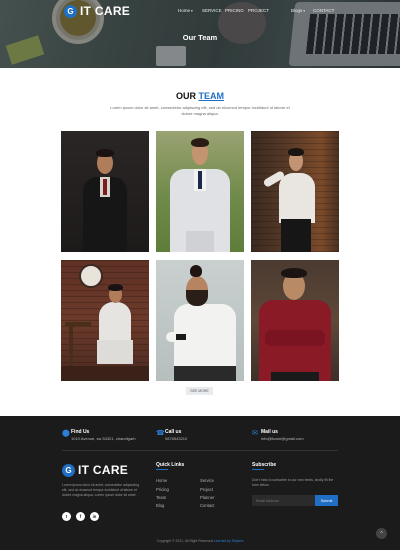 This screenshot has height=550, width=400. Describe the element at coordinates (298, 10) in the screenshot. I see `nav-blogs: Blogs▾` at that location.